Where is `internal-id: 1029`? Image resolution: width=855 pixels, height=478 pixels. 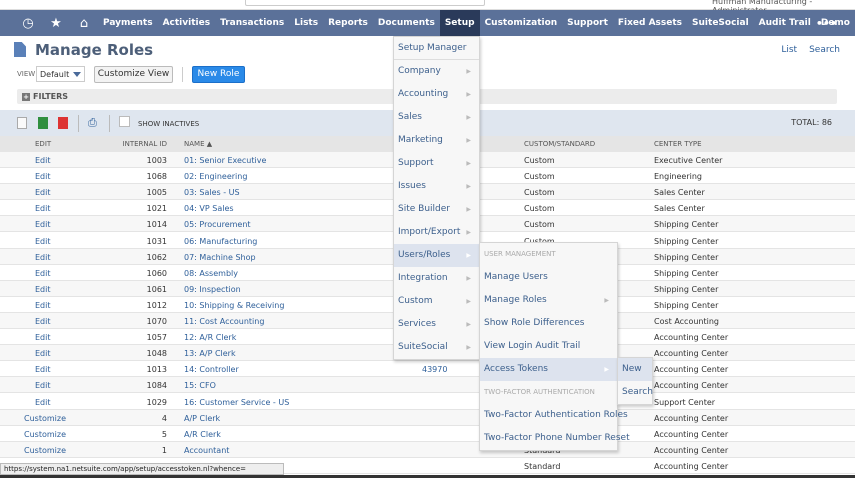
internal-id: 1029 is located at coordinates (156, 402).